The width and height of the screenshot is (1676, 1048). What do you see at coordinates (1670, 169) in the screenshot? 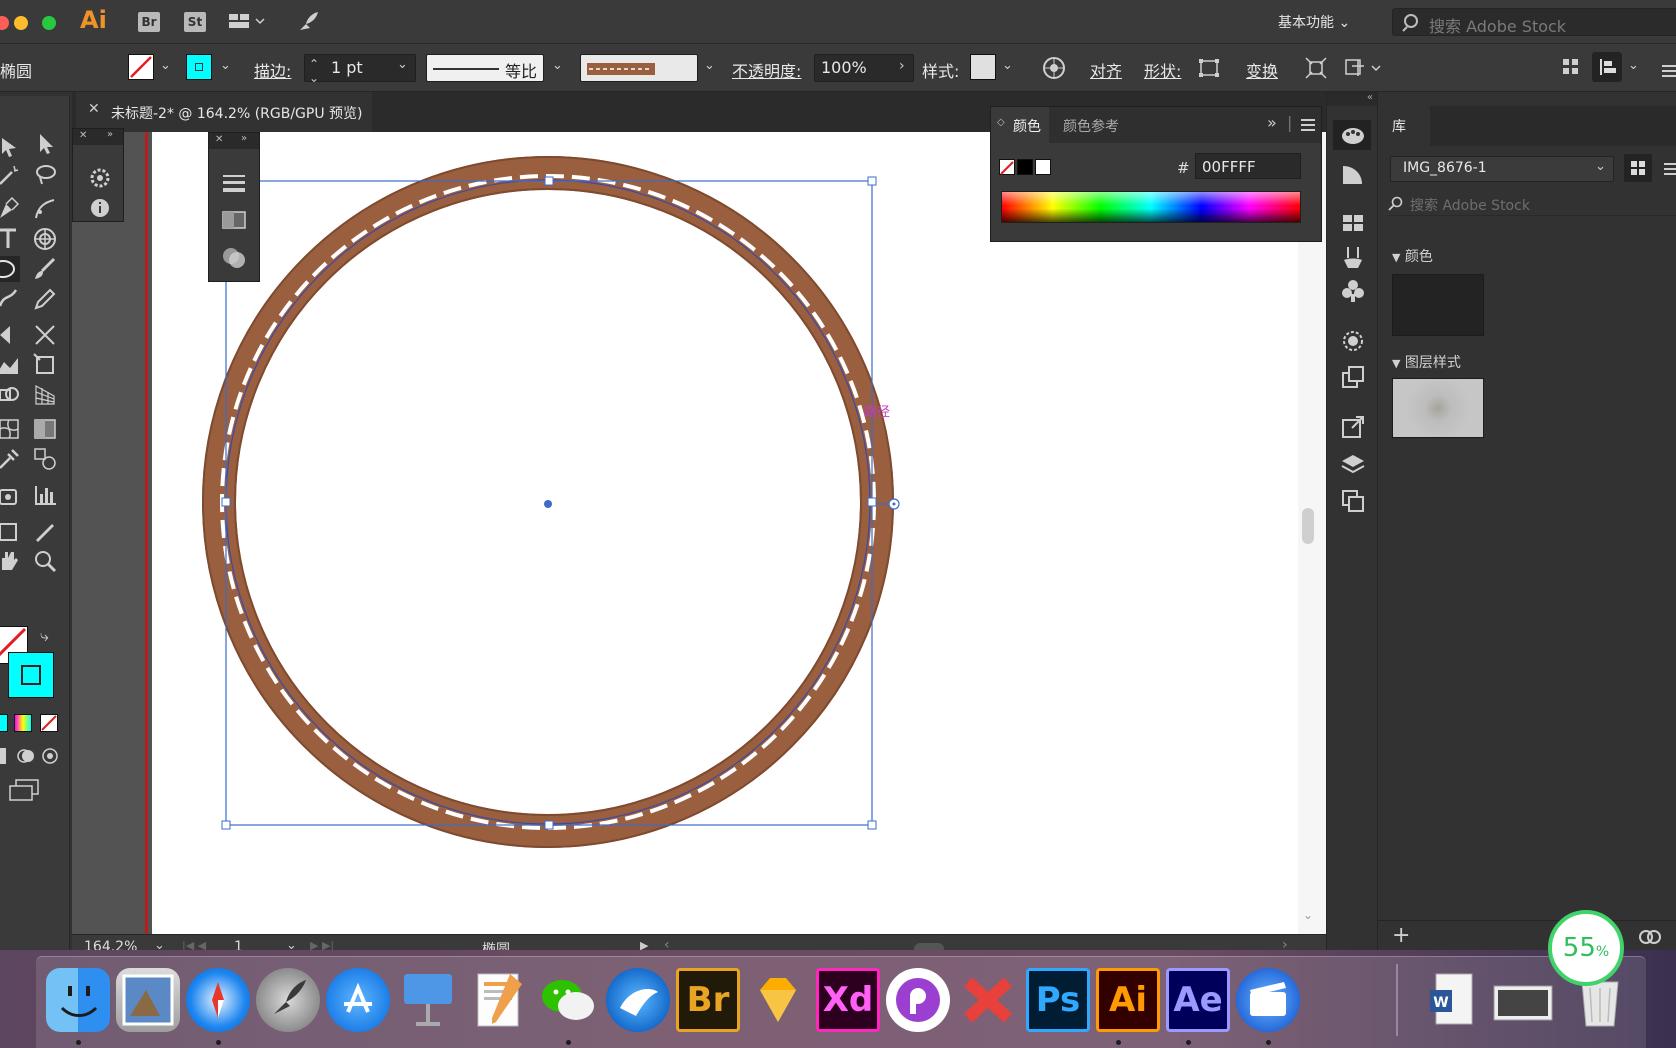
I see `list-view-icon` at bounding box center [1670, 169].